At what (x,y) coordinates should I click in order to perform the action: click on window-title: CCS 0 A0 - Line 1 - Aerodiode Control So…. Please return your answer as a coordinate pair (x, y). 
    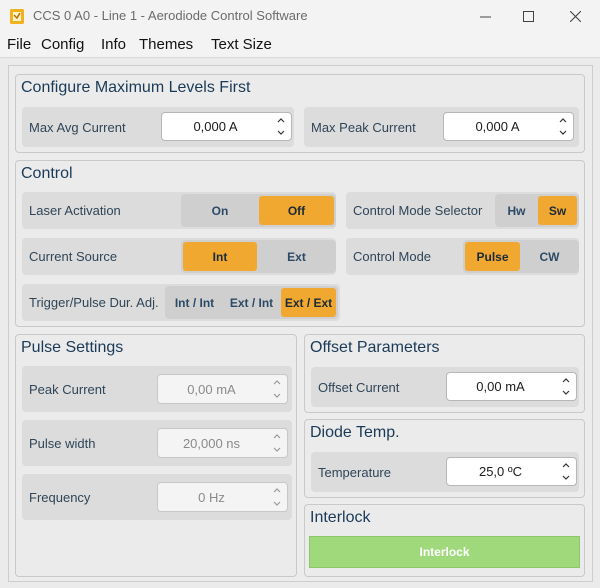
    Looking at the image, I should click on (170, 15).